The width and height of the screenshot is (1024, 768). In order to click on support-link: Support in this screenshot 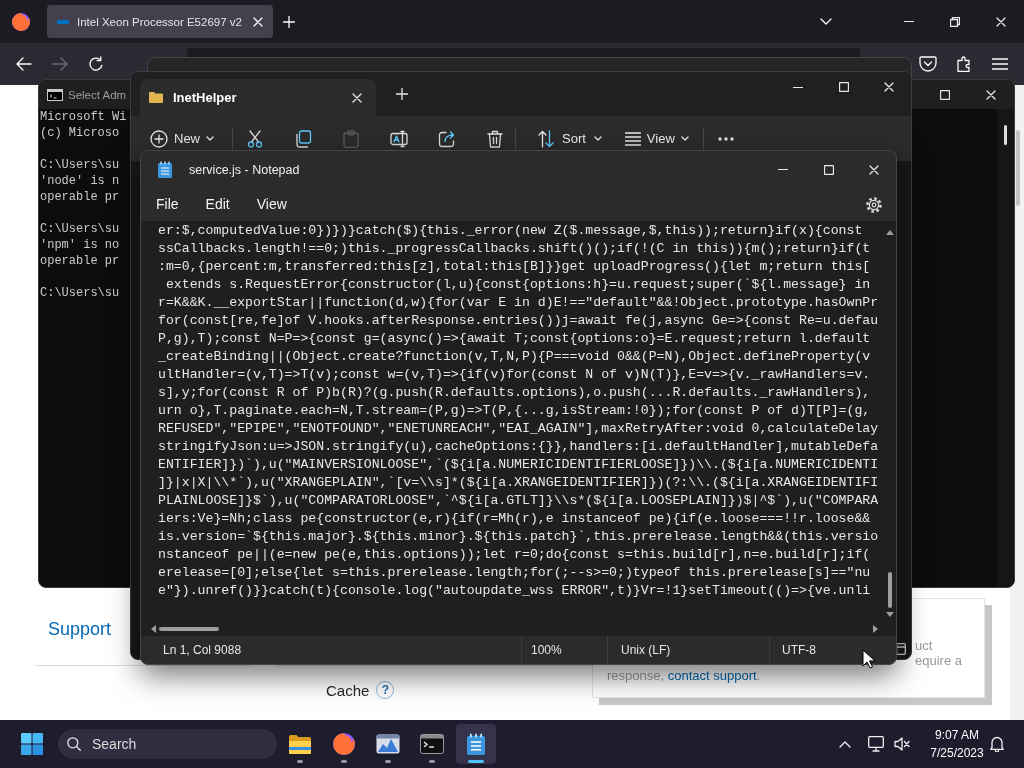, I will do `click(80, 629)`.